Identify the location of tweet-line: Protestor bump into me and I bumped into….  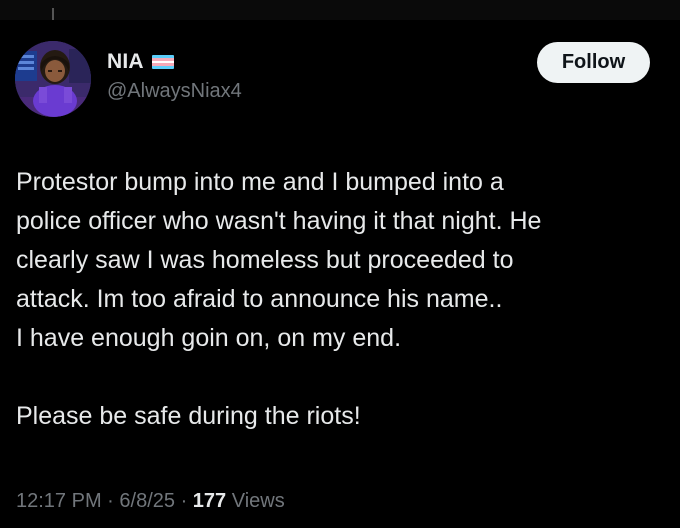
(260, 182).